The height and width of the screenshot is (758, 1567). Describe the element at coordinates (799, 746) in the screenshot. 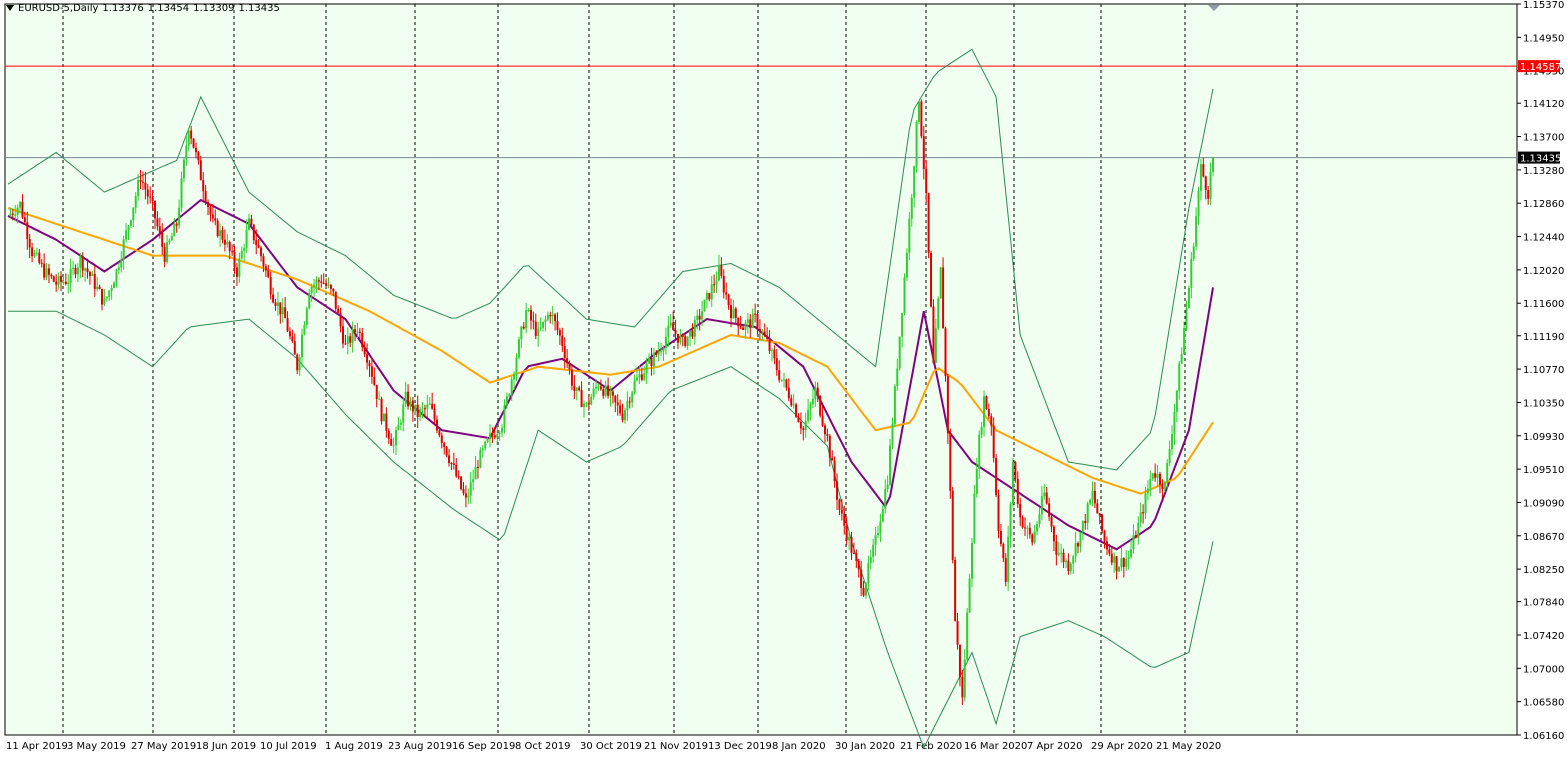

I see `date-tick-label: 8 Jan 2020` at that location.